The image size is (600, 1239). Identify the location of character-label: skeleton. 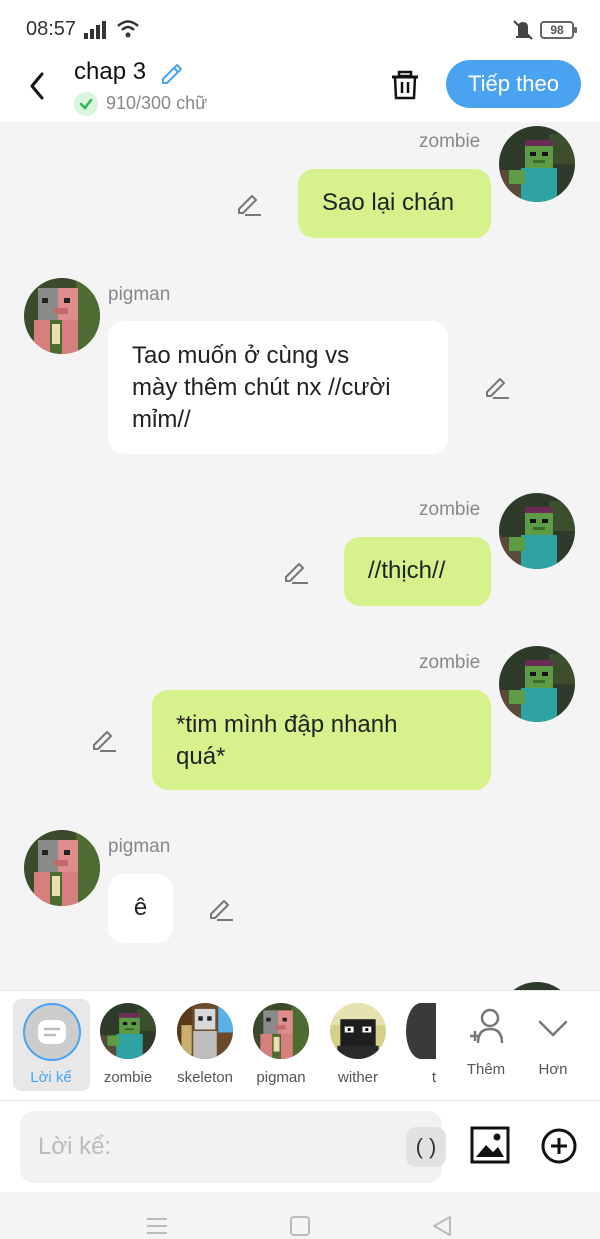
(205, 1077).